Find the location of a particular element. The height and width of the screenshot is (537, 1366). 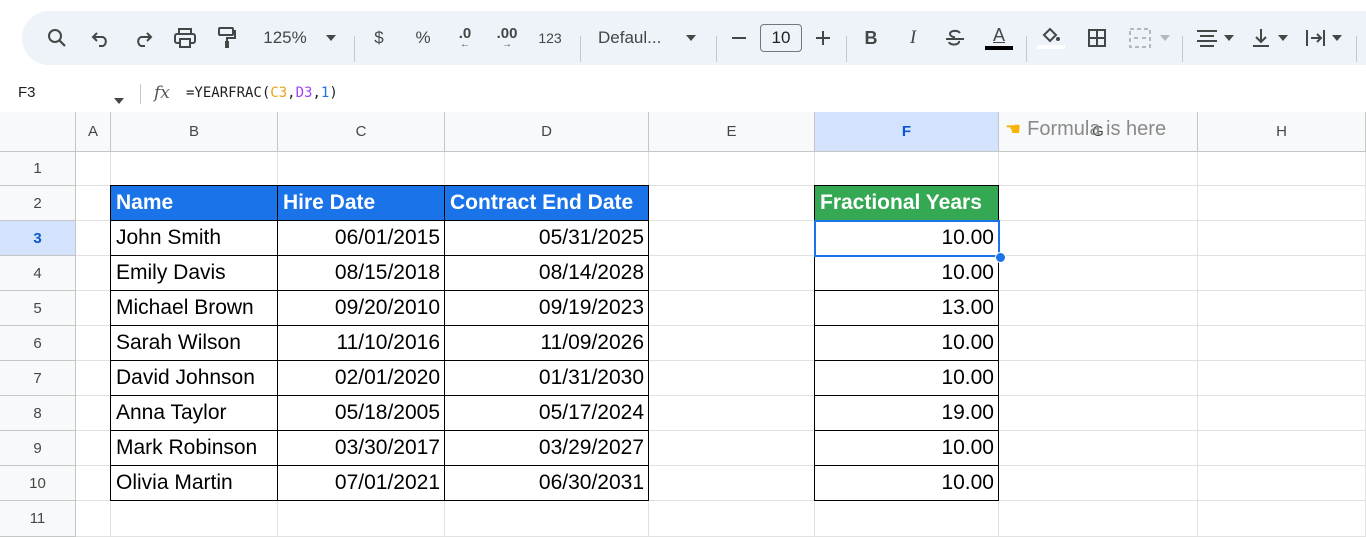

fill-handle is located at coordinates (1000, 257).